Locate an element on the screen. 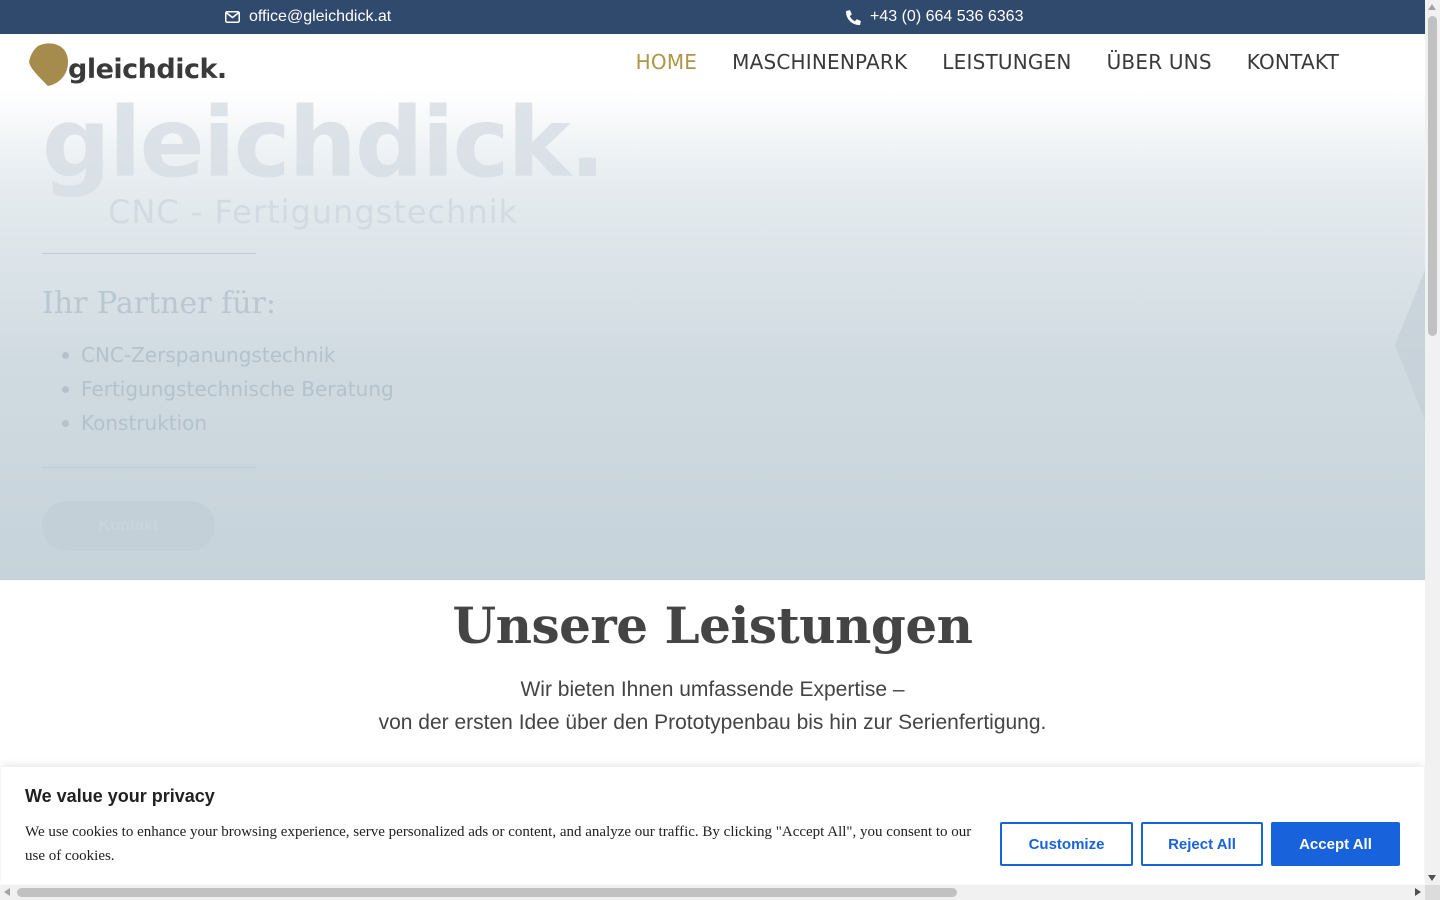 This screenshot has height=900, width=1440. horizontal-scrollbar is located at coordinates (712, 892).